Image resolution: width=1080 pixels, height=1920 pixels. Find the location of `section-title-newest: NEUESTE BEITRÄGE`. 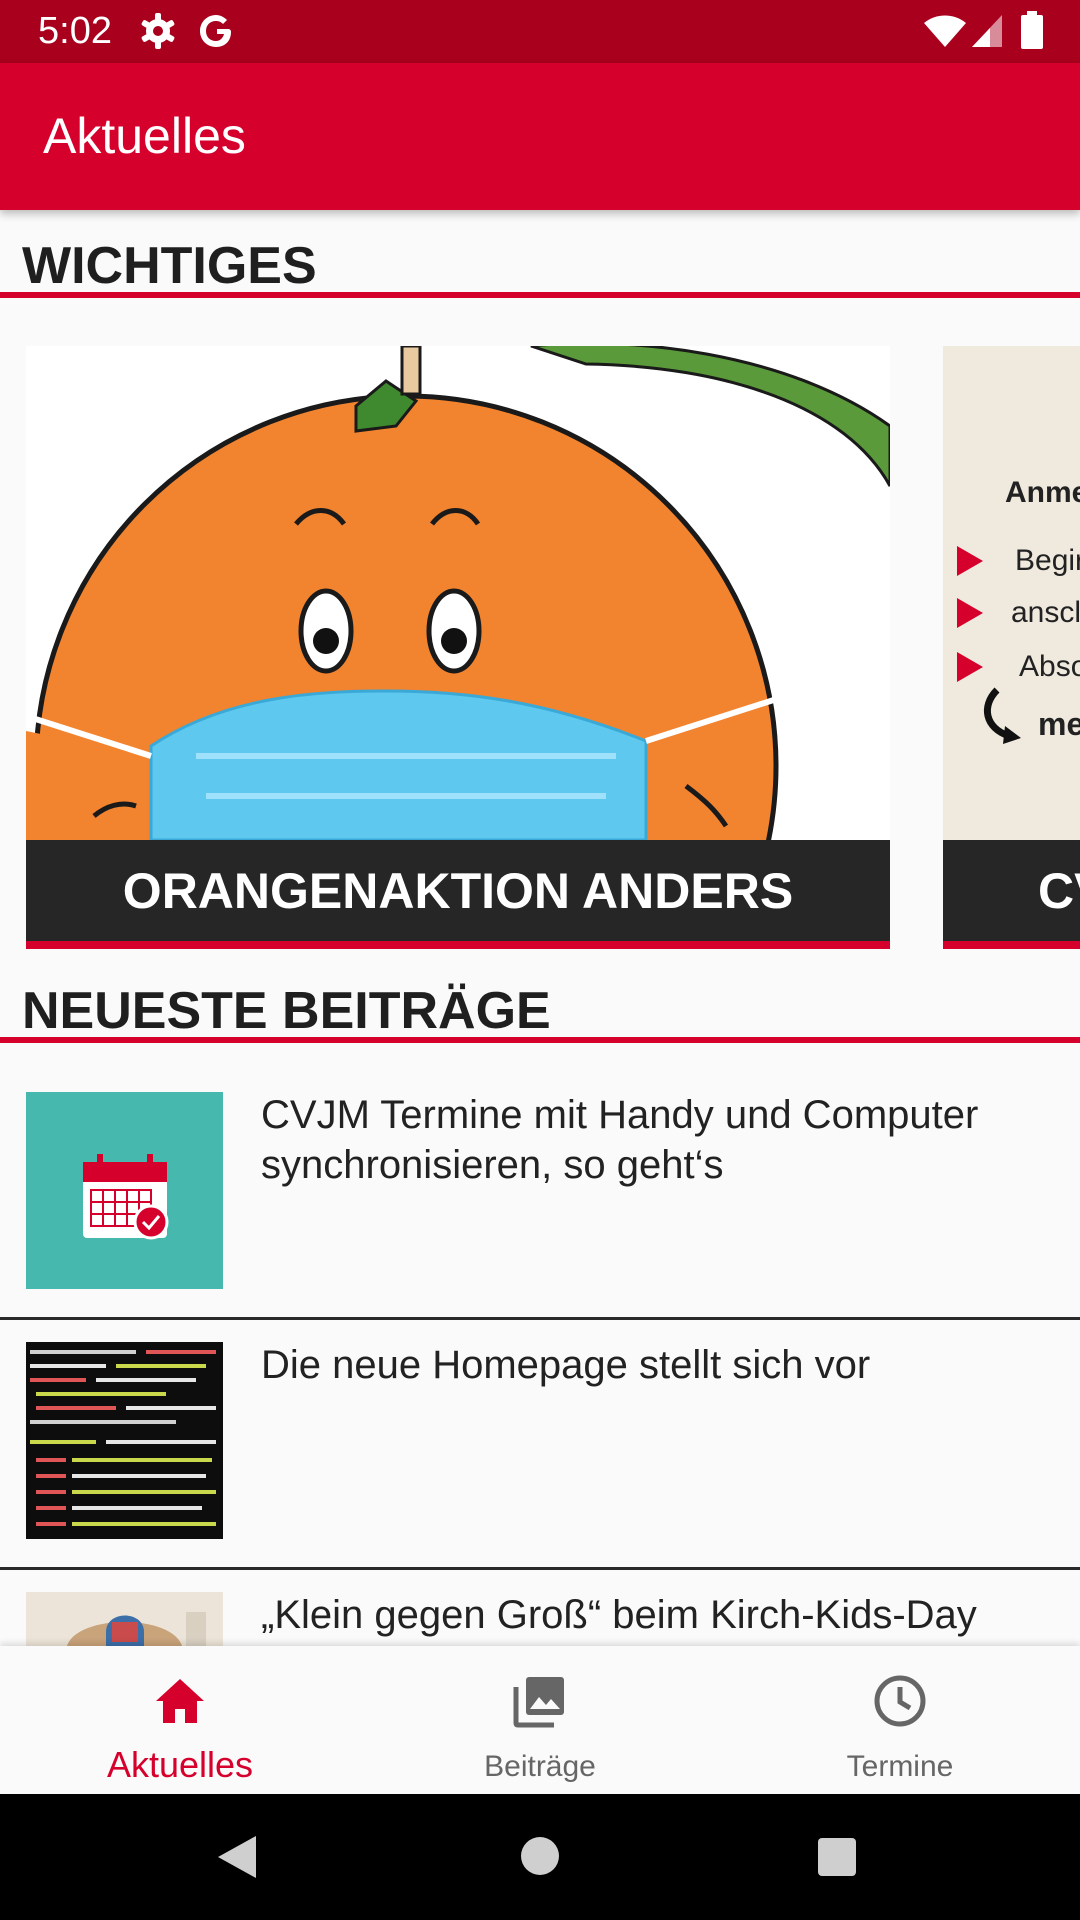

section-title-newest: NEUESTE BEITRÄGE is located at coordinates (286, 1011).